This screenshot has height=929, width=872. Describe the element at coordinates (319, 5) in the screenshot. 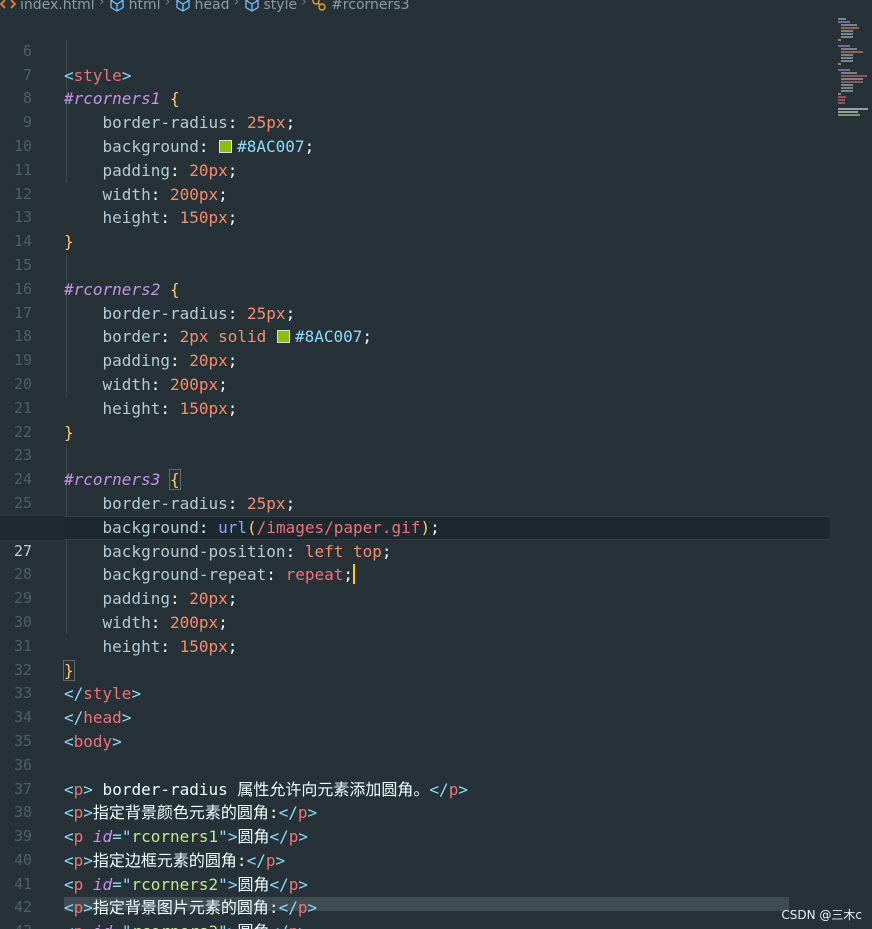

I see `css-selector-icon` at that location.